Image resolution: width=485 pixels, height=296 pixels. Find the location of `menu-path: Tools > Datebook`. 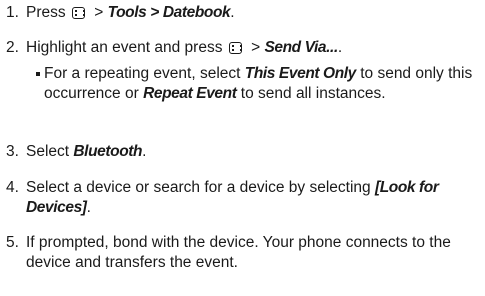

menu-path: Tools > Datebook is located at coordinates (169, 12).